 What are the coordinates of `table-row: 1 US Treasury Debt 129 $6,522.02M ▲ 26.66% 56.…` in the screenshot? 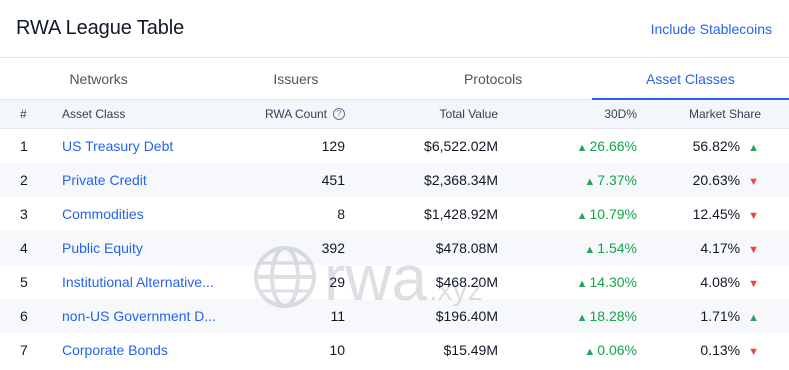 It's located at (394, 146).